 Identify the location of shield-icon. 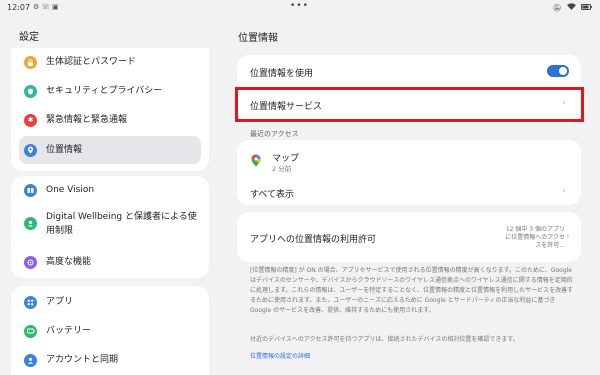
(30, 91).